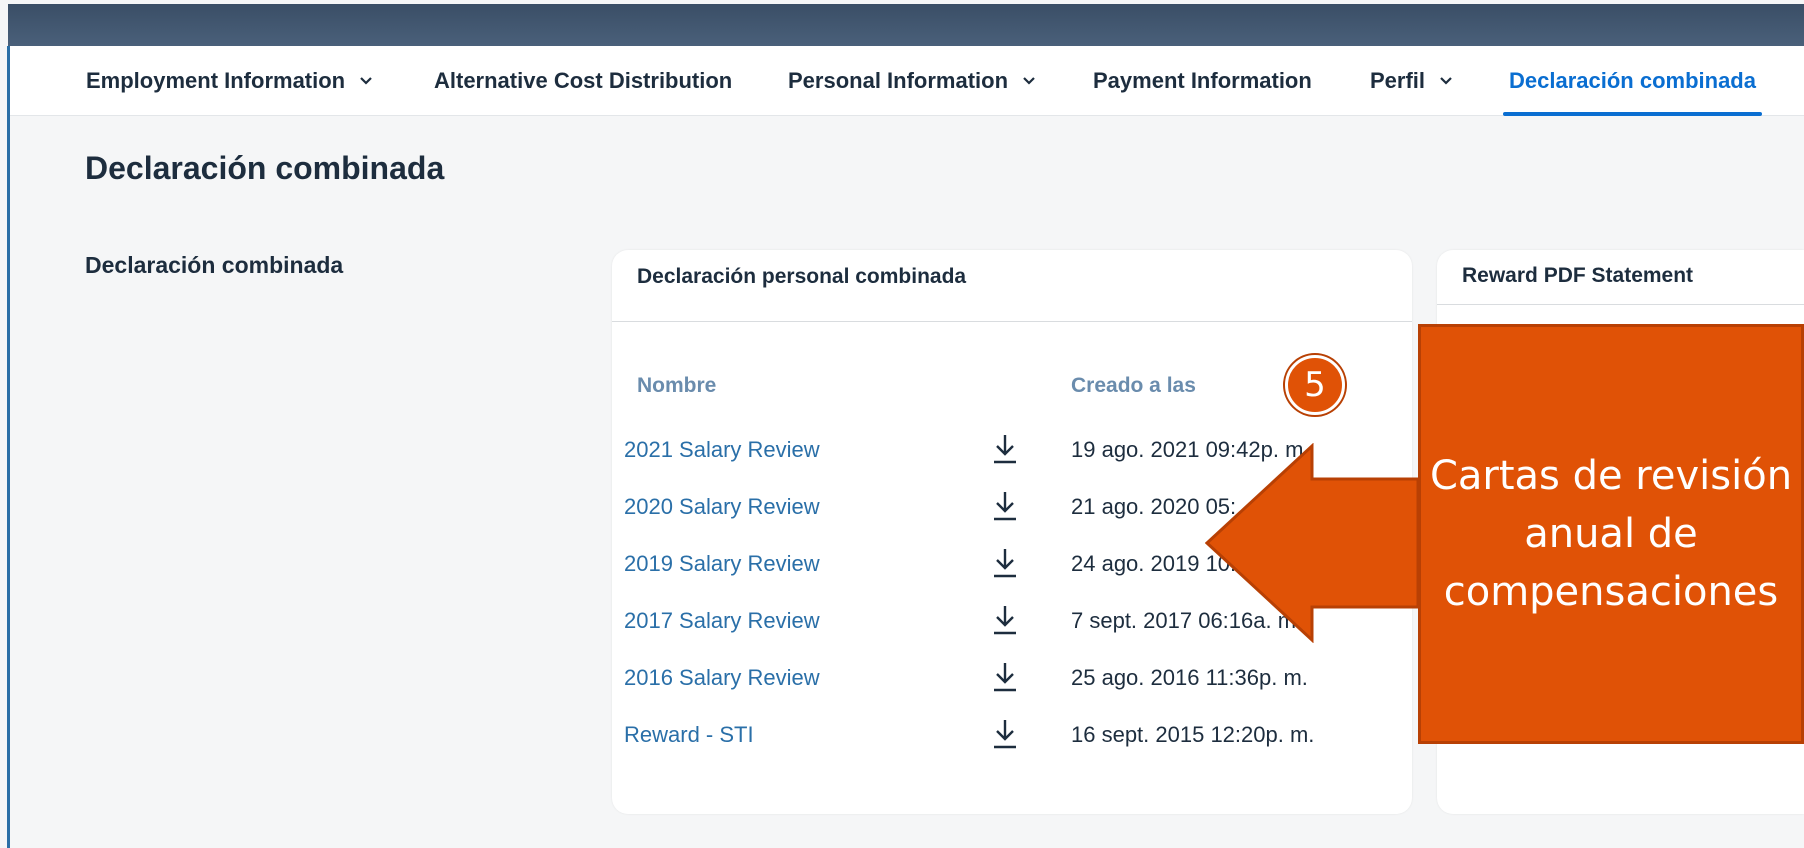 This screenshot has width=1804, height=848. What do you see at coordinates (689, 735) in the screenshot?
I see `statement-link: Reward - STI` at bounding box center [689, 735].